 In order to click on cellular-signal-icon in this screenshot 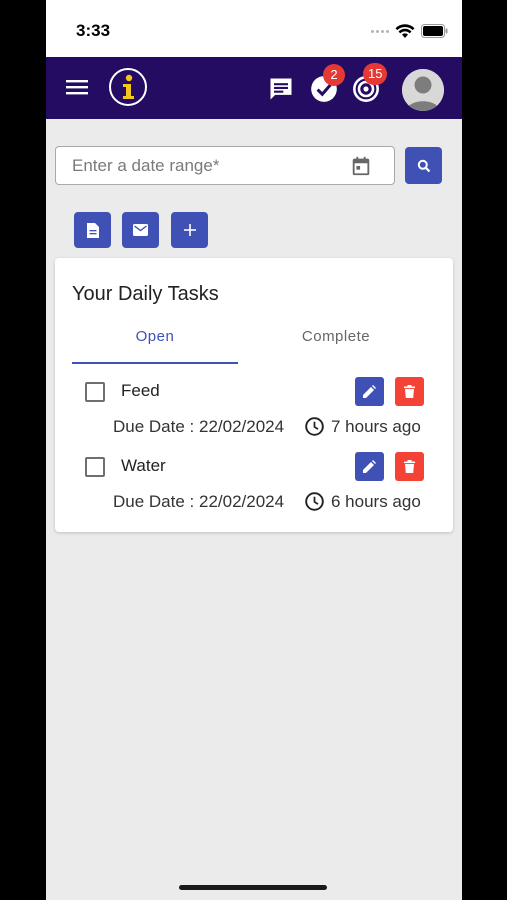, I will do `click(380, 31)`.